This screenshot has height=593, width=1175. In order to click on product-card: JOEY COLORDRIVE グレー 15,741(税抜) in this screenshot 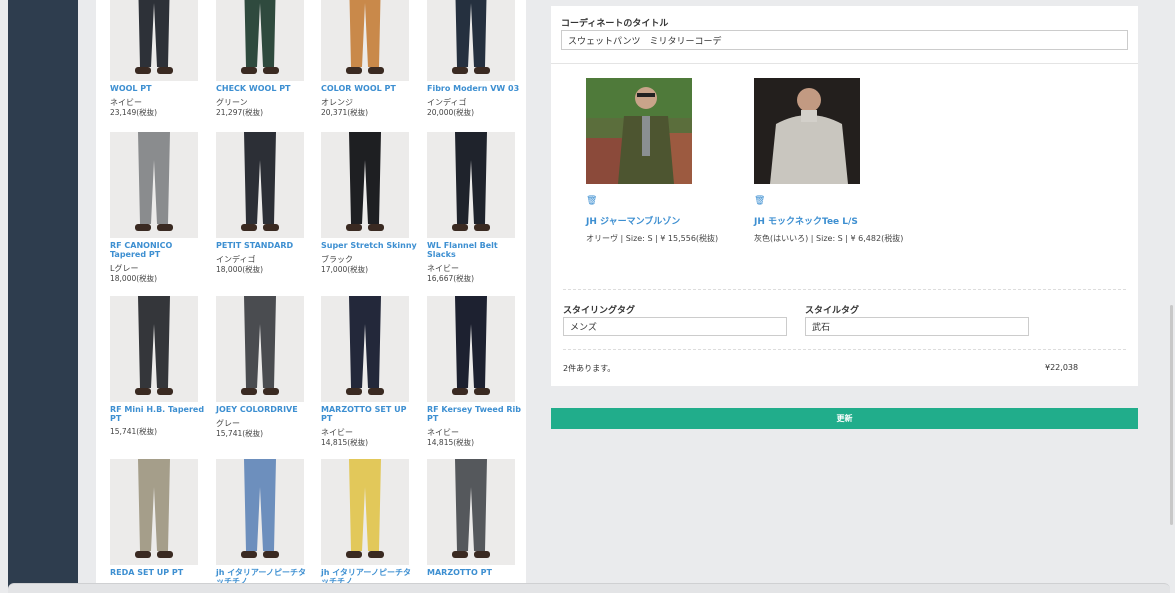, I will do `click(264, 367)`.